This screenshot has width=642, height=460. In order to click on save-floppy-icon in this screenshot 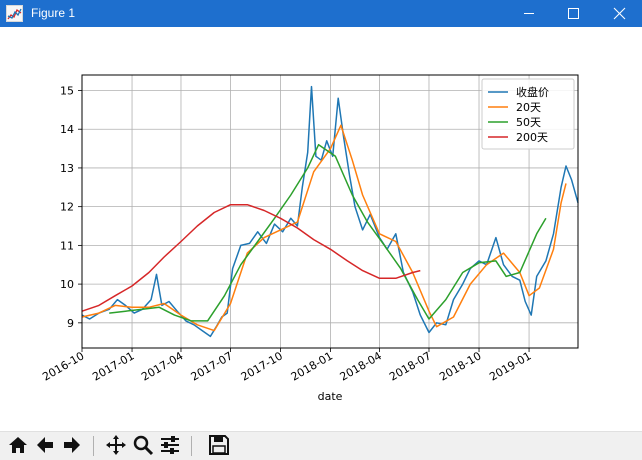, I will do `click(219, 445)`.